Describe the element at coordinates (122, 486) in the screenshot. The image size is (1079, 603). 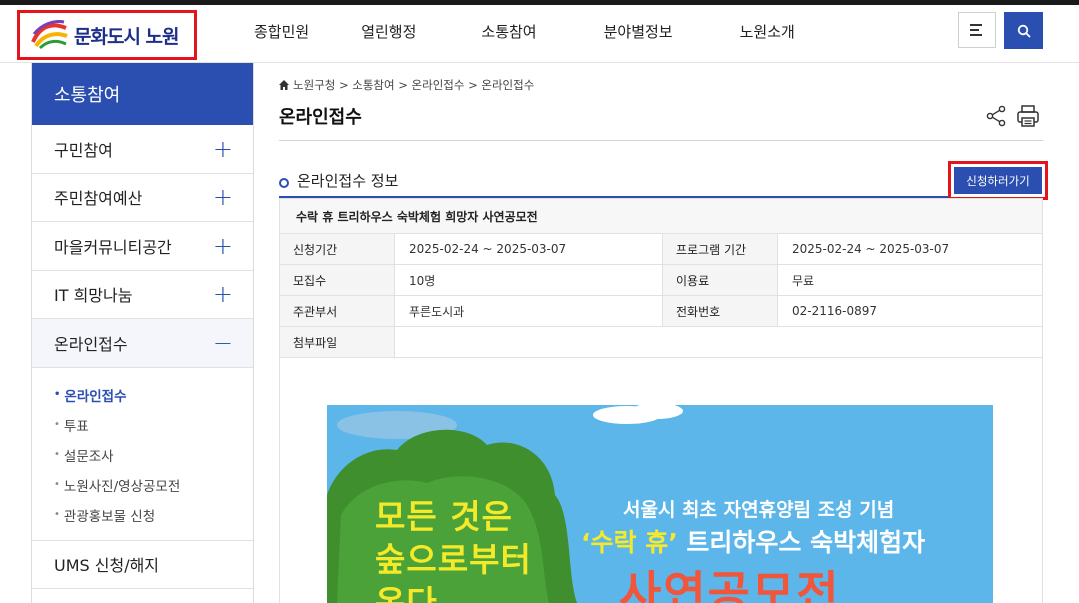
I see `submenu-label: 노원사진/영상공모전` at that location.